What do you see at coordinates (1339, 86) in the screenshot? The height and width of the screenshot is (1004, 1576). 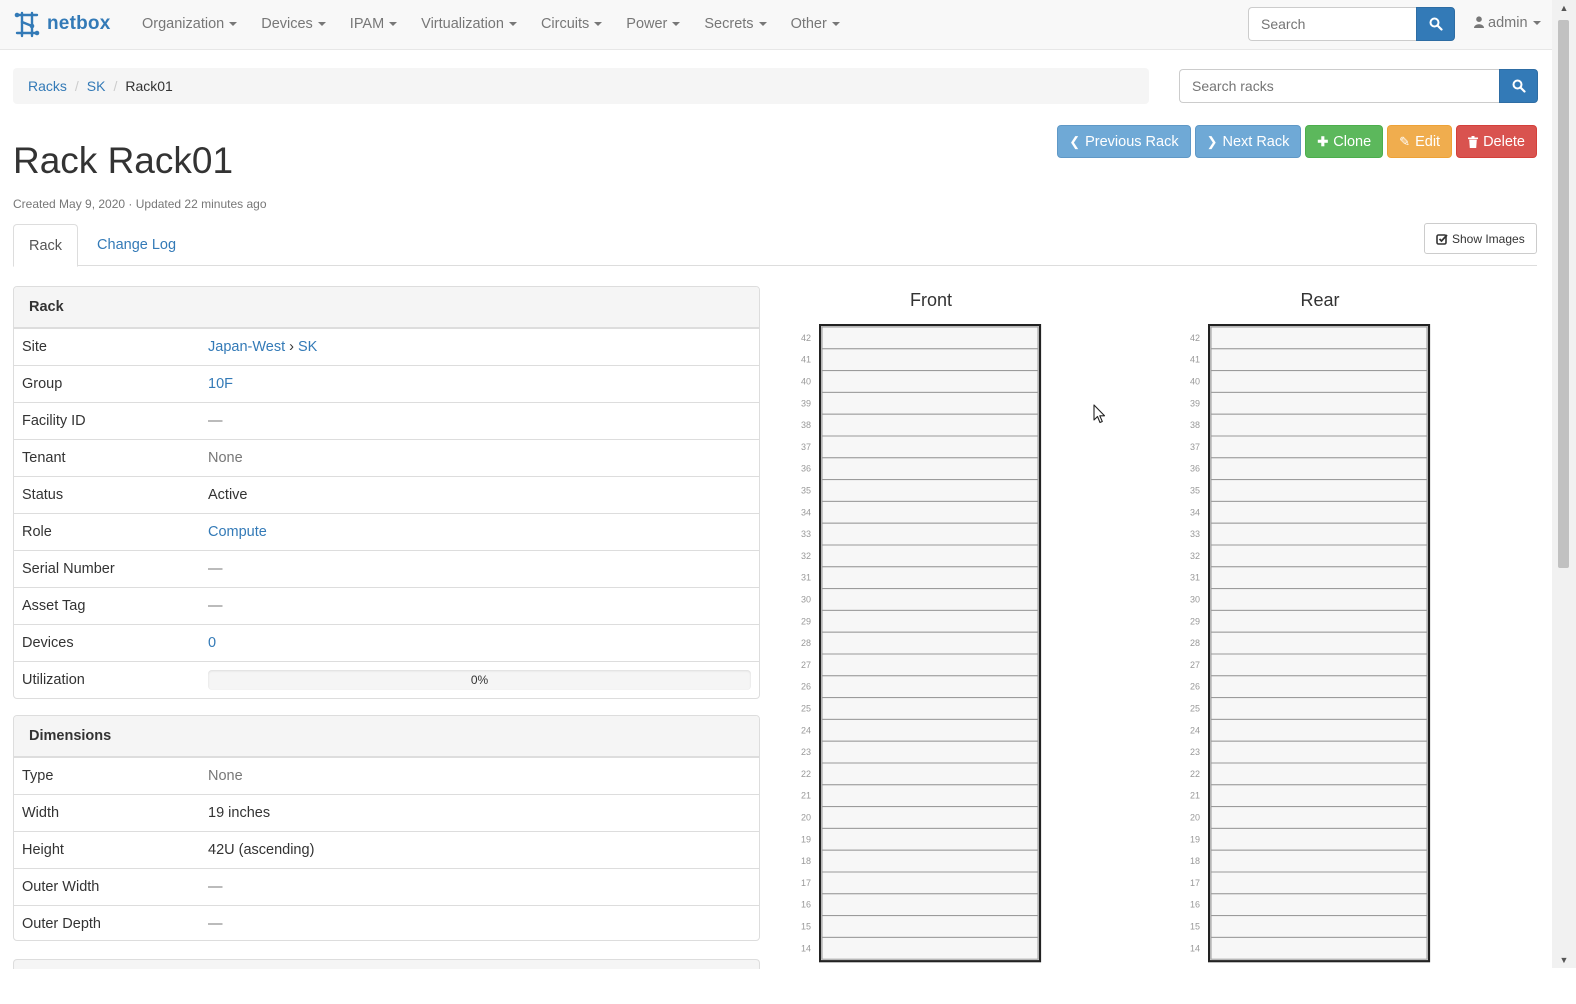 I see `rack-search-input` at bounding box center [1339, 86].